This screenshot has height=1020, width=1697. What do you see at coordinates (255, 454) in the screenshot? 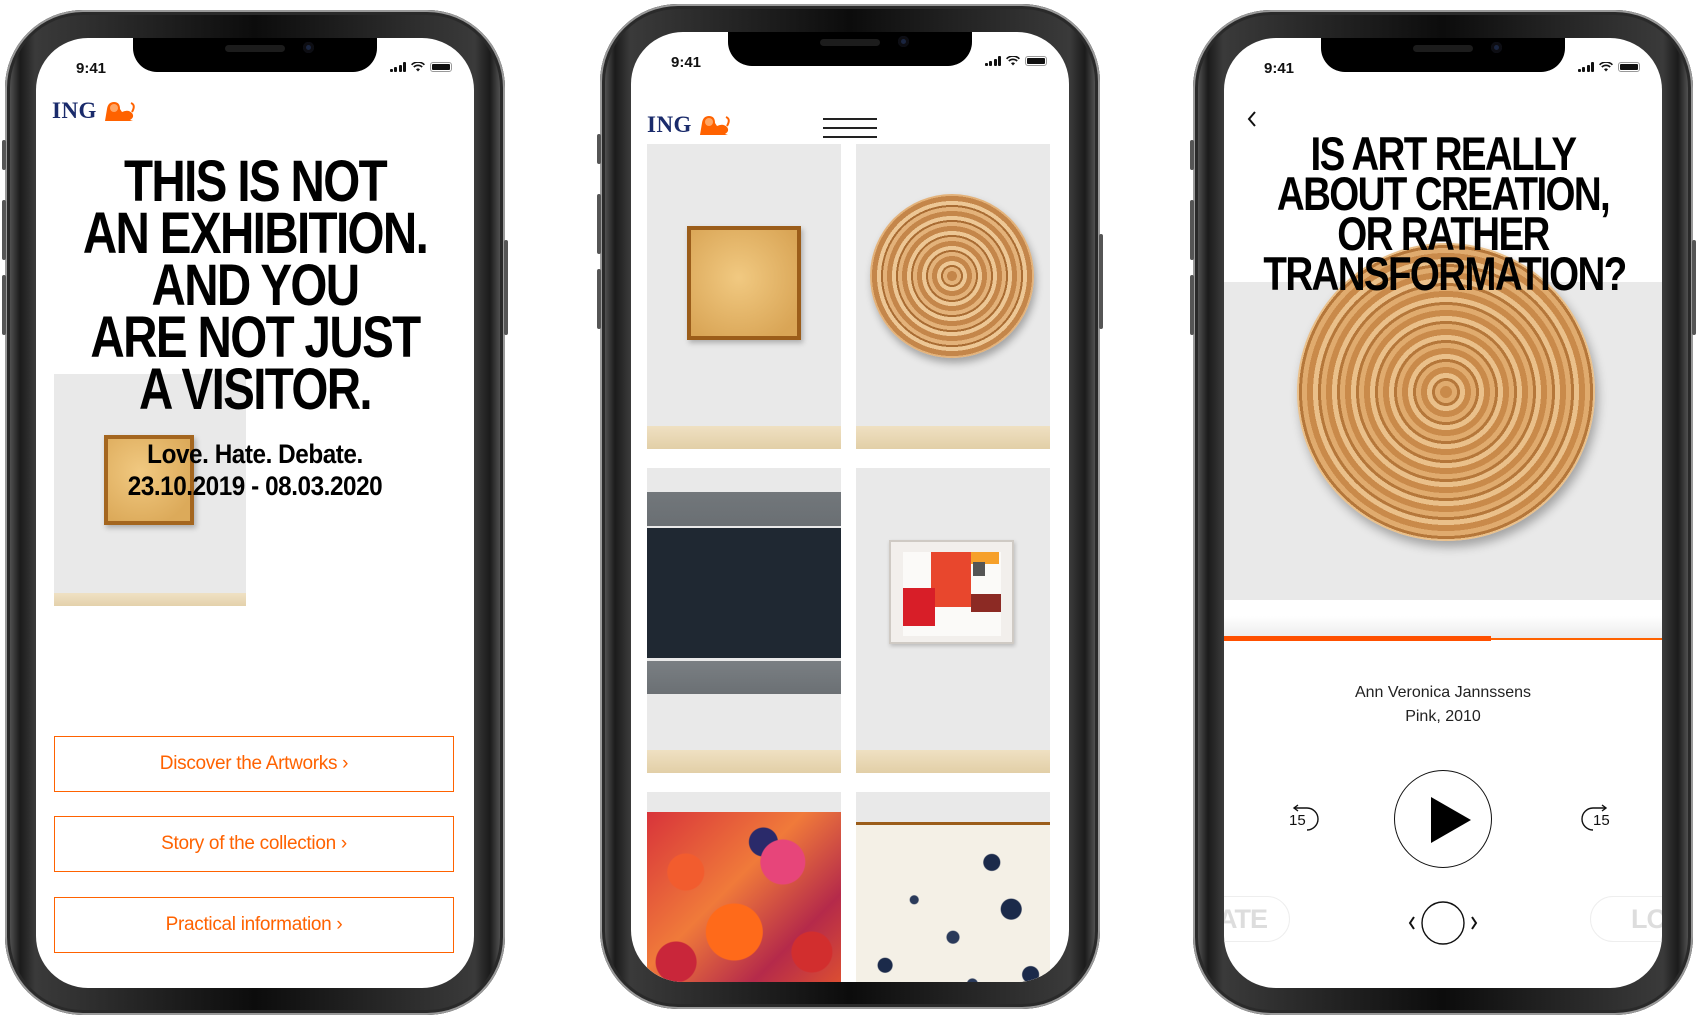
I see `tagline: Love. Hate. Debate.` at bounding box center [255, 454].